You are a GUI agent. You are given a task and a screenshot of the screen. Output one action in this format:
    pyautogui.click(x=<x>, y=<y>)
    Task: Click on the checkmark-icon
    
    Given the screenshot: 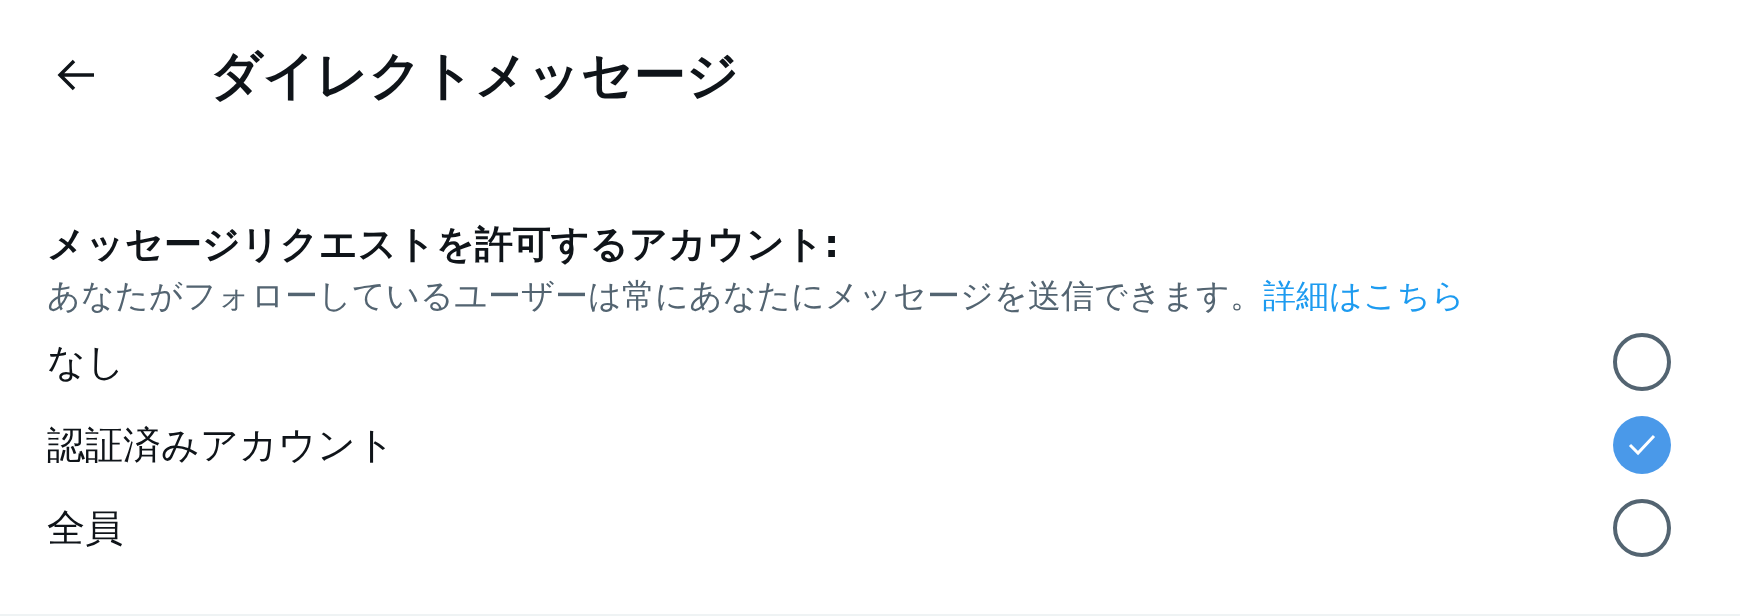 What is the action you would take?
    pyautogui.click(x=1642, y=445)
    